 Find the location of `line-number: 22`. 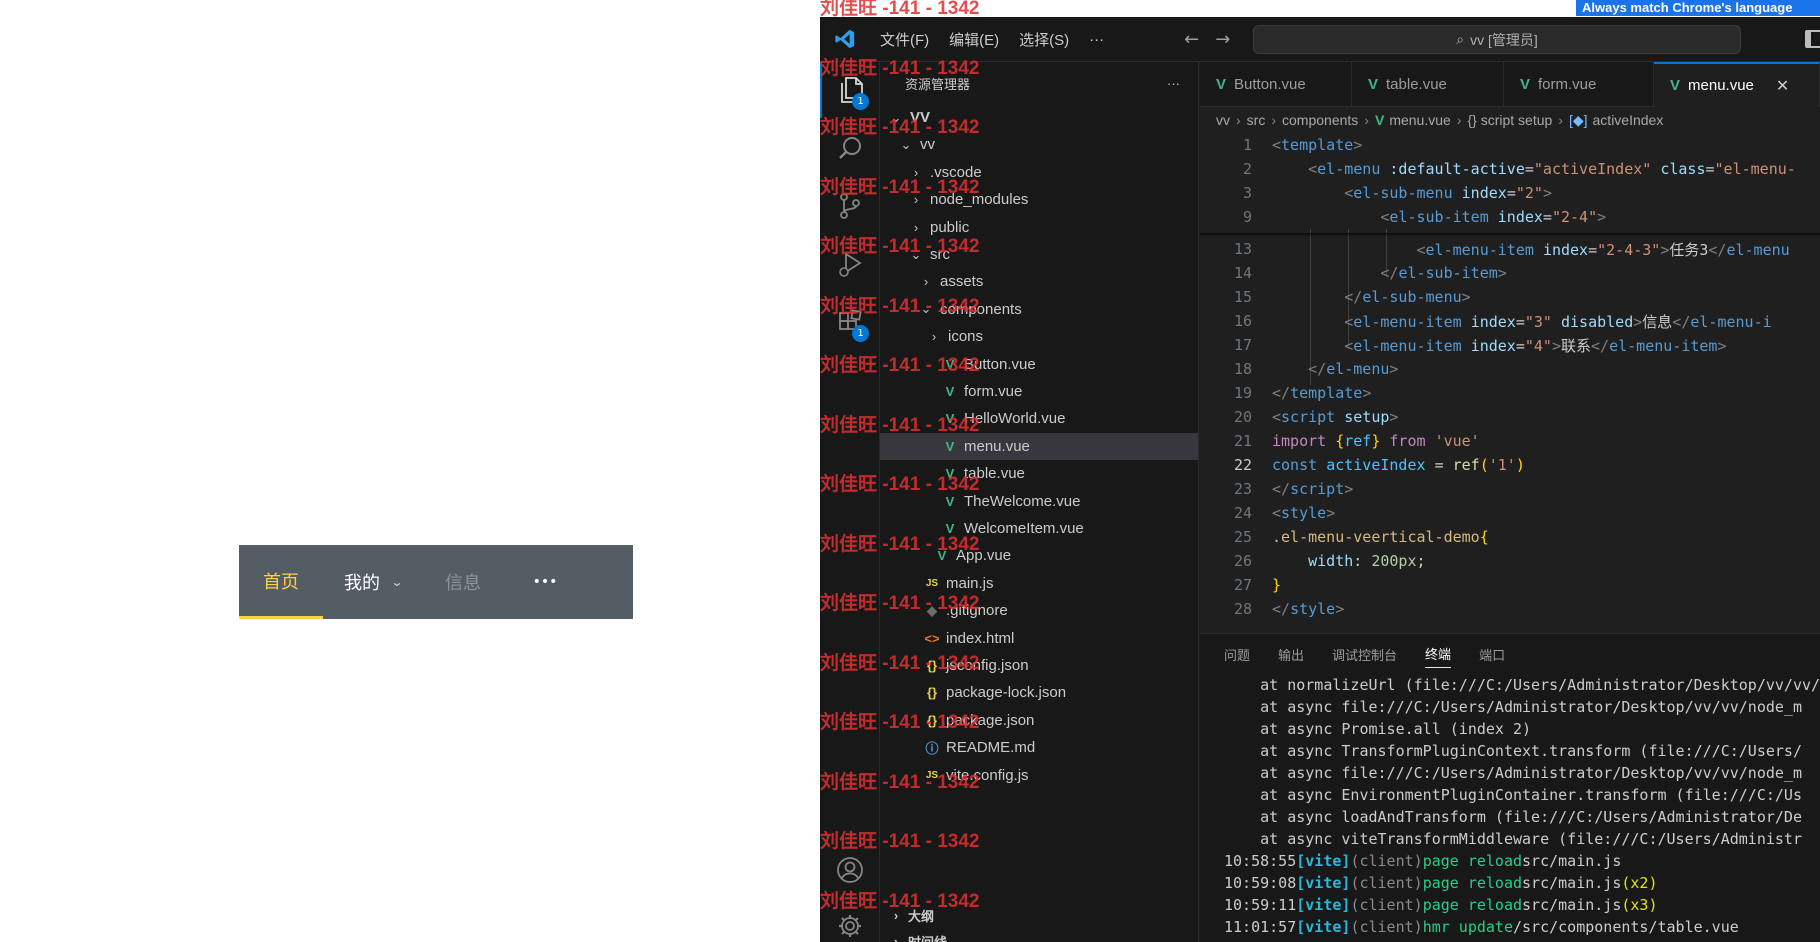

line-number: 22 is located at coordinates (1242, 465).